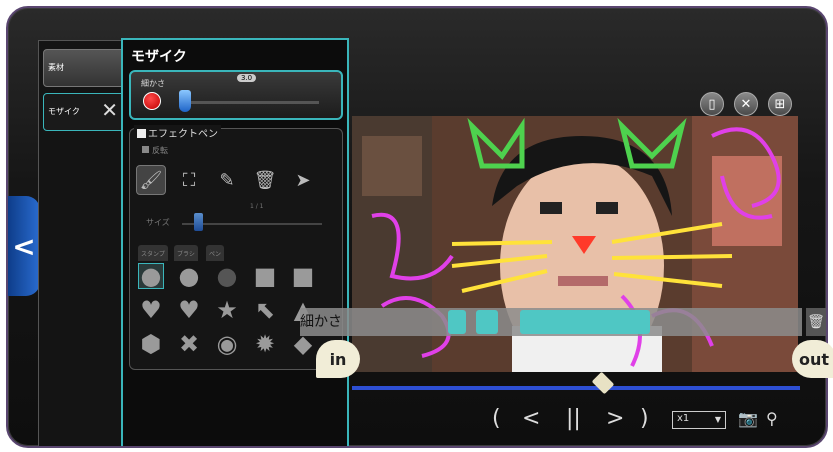 The height and width of the screenshot is (452, 833). What do you see at coordinates (186, 253) in the screenshot?
I see `tab-brush: ブラシ` at bounding box center [186, 253].